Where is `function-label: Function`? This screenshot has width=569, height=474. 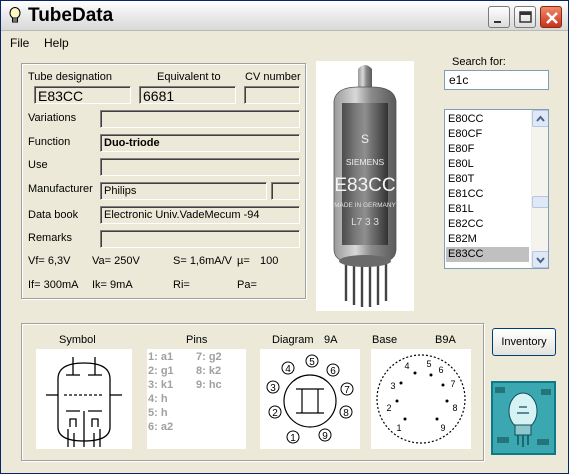 function-label: Function is located at coordinates (49, 142).